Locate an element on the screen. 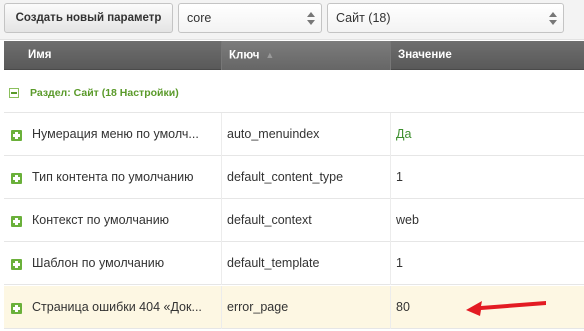  setting-value: web is located at coordinates (487, 220).